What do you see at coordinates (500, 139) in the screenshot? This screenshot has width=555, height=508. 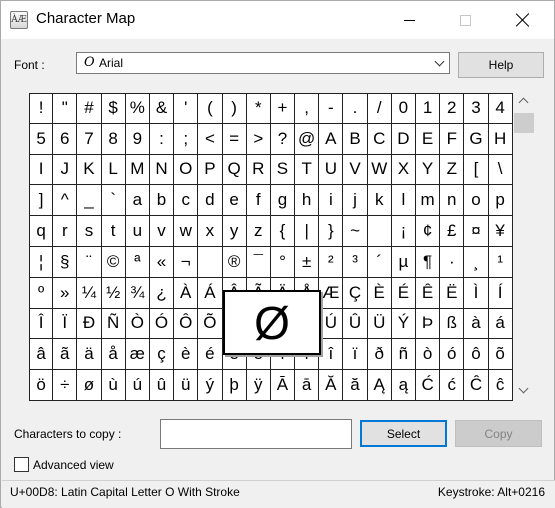 I see `character-cell: H` at bounding box center [500, 139].